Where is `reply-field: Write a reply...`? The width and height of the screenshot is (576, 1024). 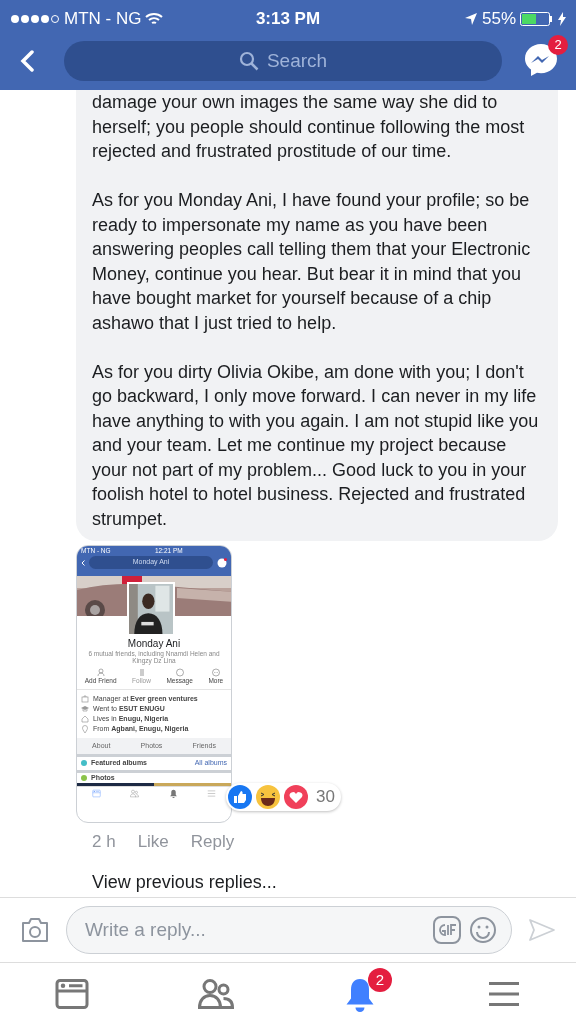
reply-field: Write a reply... is located at coordinates (289, 930).